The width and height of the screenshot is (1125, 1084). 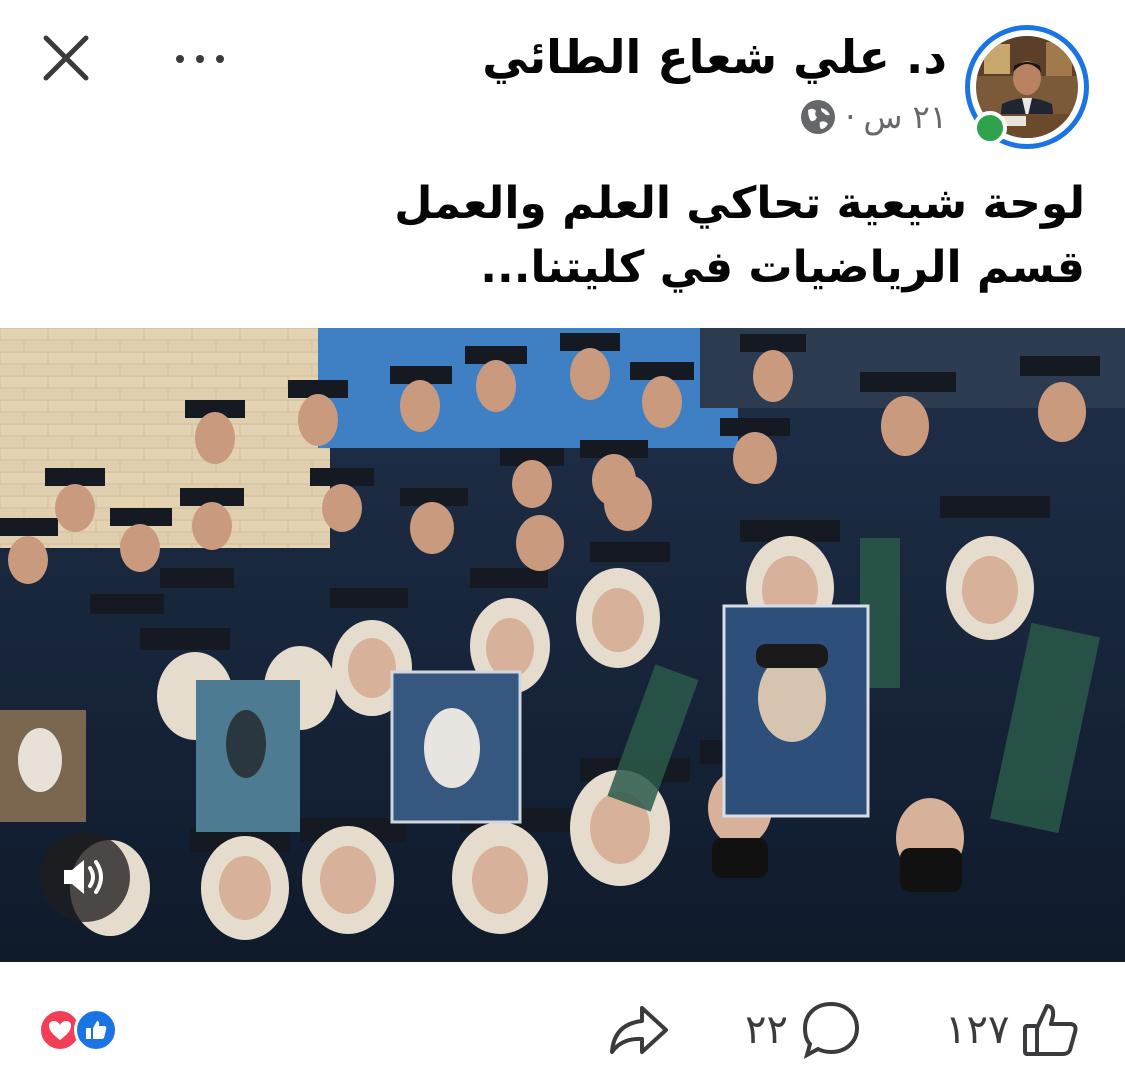 I want to click on online-indicator, so click(x=990, y=128).